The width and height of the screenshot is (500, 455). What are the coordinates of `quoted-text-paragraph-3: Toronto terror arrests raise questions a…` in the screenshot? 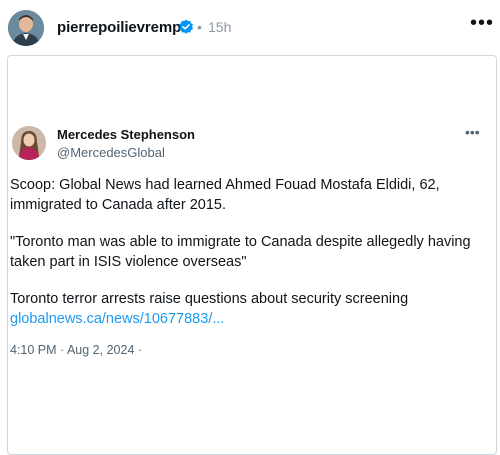 It's located at (245, 309).